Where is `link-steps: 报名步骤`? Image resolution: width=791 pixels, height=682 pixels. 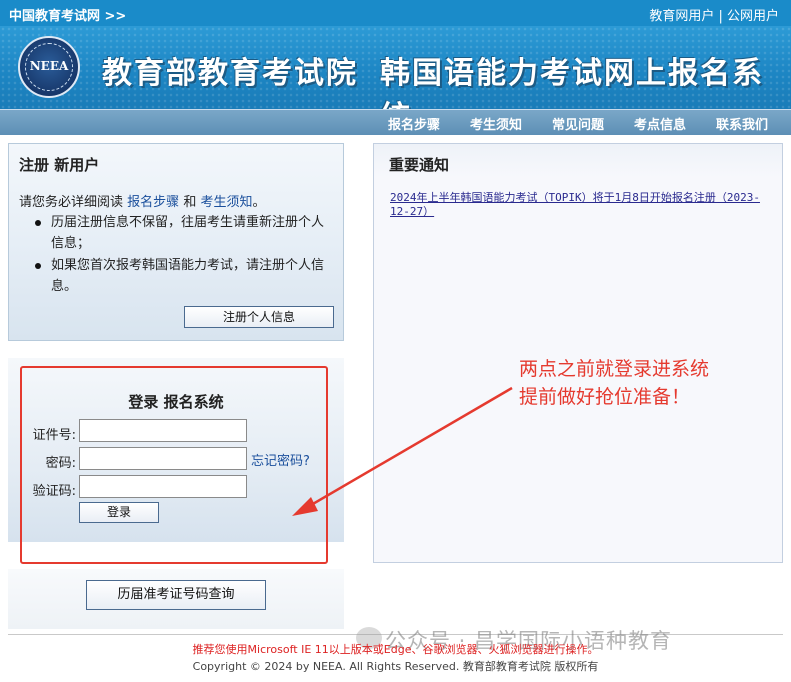 link-steps: 报名步骤 is located at coordinates (153, 202).